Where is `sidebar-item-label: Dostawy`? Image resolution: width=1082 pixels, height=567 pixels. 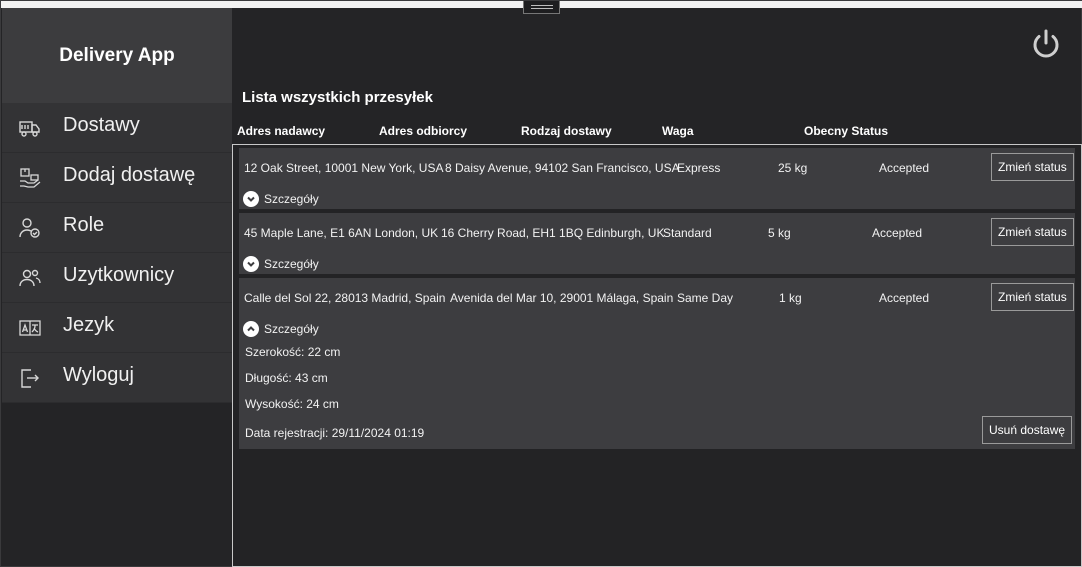 sidebar-item-label: Dostawy is located at coordinates (101, 125).